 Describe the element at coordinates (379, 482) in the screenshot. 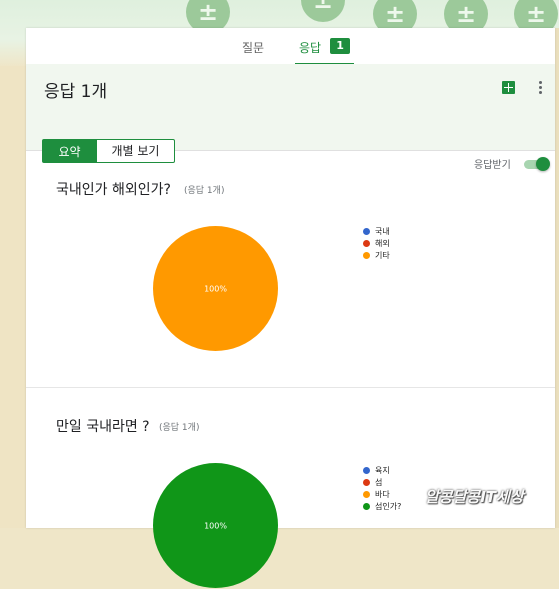

I see `legend-label: 섬` at that location.